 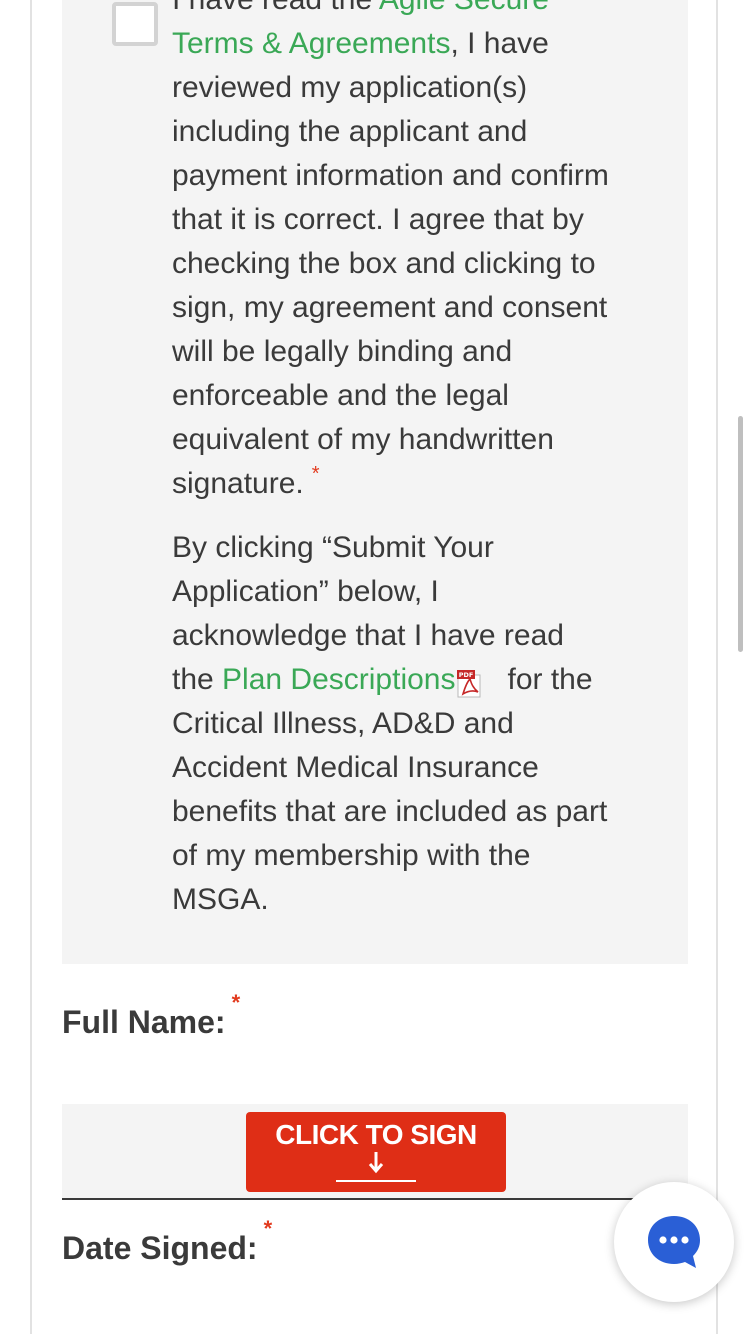 I want to click on signature-area: CLICK TO SIGN, so click(x=375, y=1152).